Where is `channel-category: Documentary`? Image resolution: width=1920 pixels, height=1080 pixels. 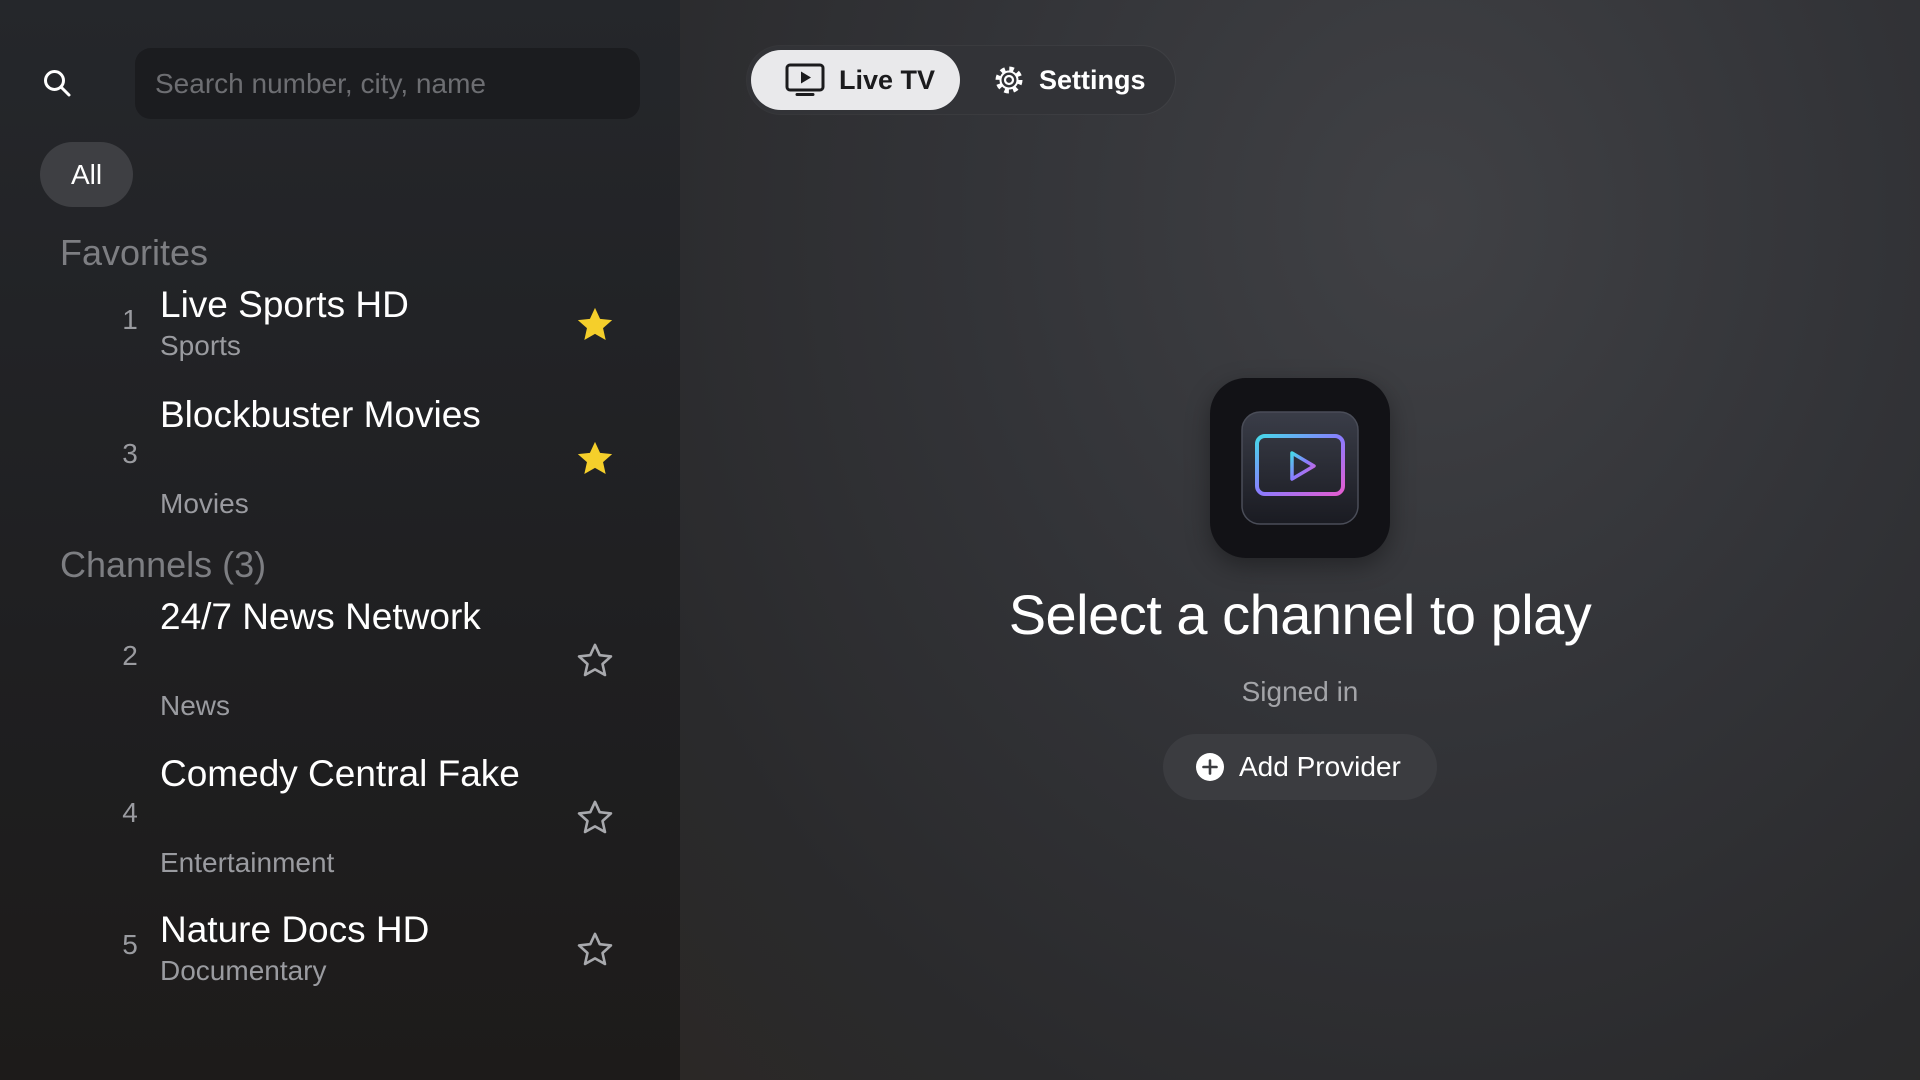
channel-category: Documentary is located at coordinates (243, 970).